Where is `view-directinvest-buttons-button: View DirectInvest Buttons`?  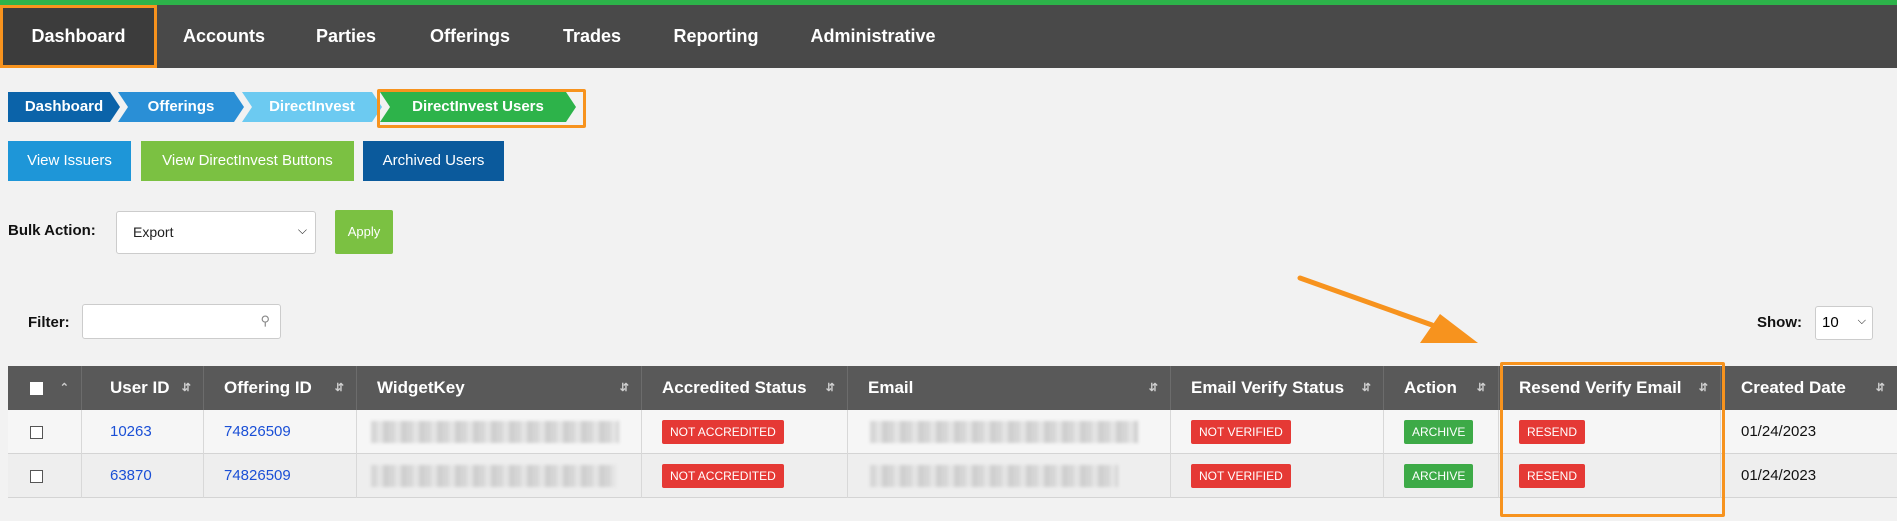 view-directinvest-buttons-button: View DirectInvest Buttons is located at coordinates (247, 161).